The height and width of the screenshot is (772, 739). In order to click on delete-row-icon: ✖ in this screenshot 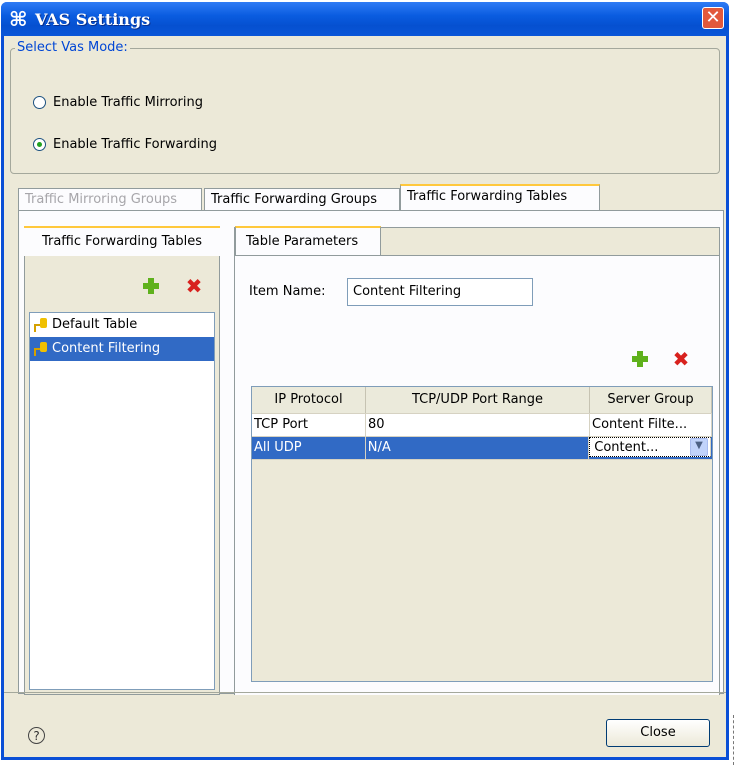, I will do `click(681, 359)`.